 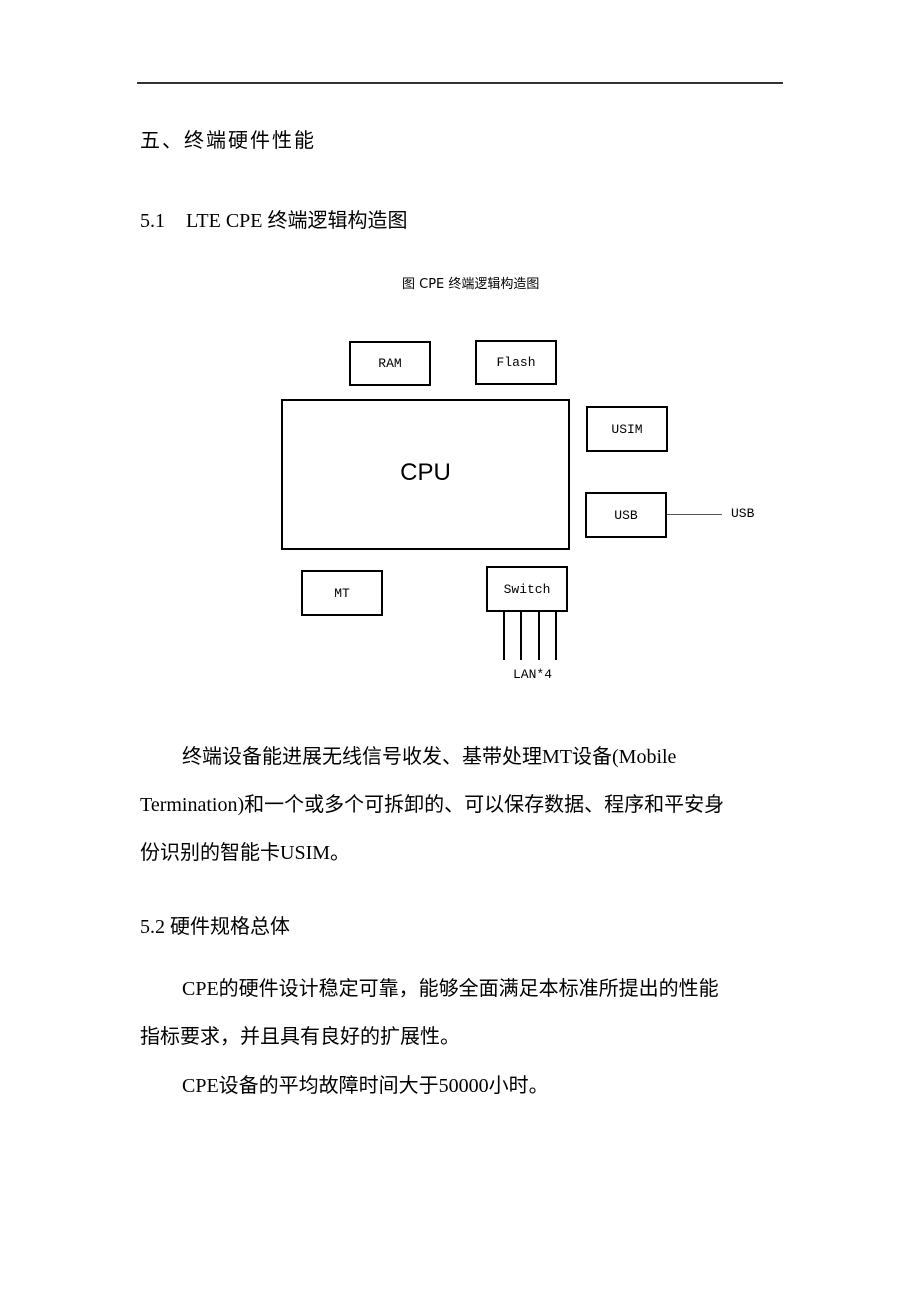 I want to click on usb-block-label: USB, so click(x=626, y=515).